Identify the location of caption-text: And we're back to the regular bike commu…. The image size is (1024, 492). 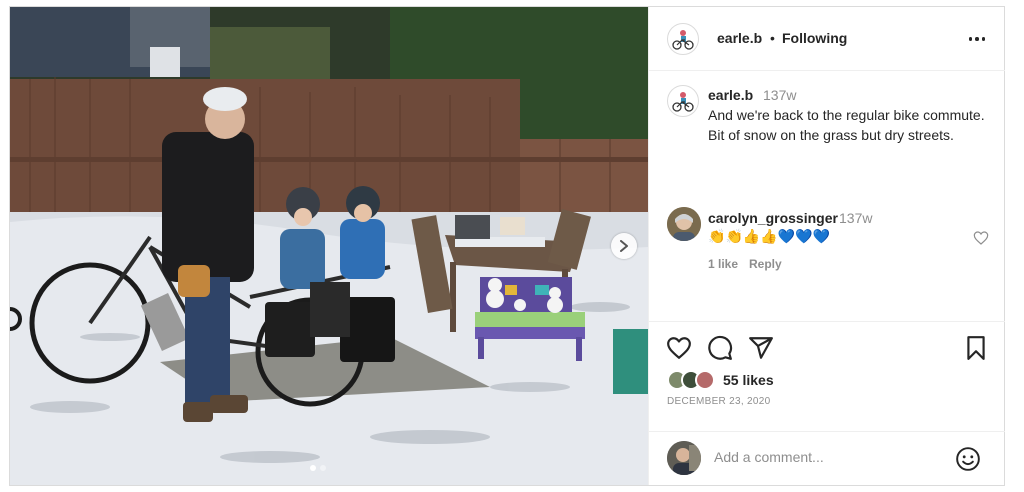
(846, 125).